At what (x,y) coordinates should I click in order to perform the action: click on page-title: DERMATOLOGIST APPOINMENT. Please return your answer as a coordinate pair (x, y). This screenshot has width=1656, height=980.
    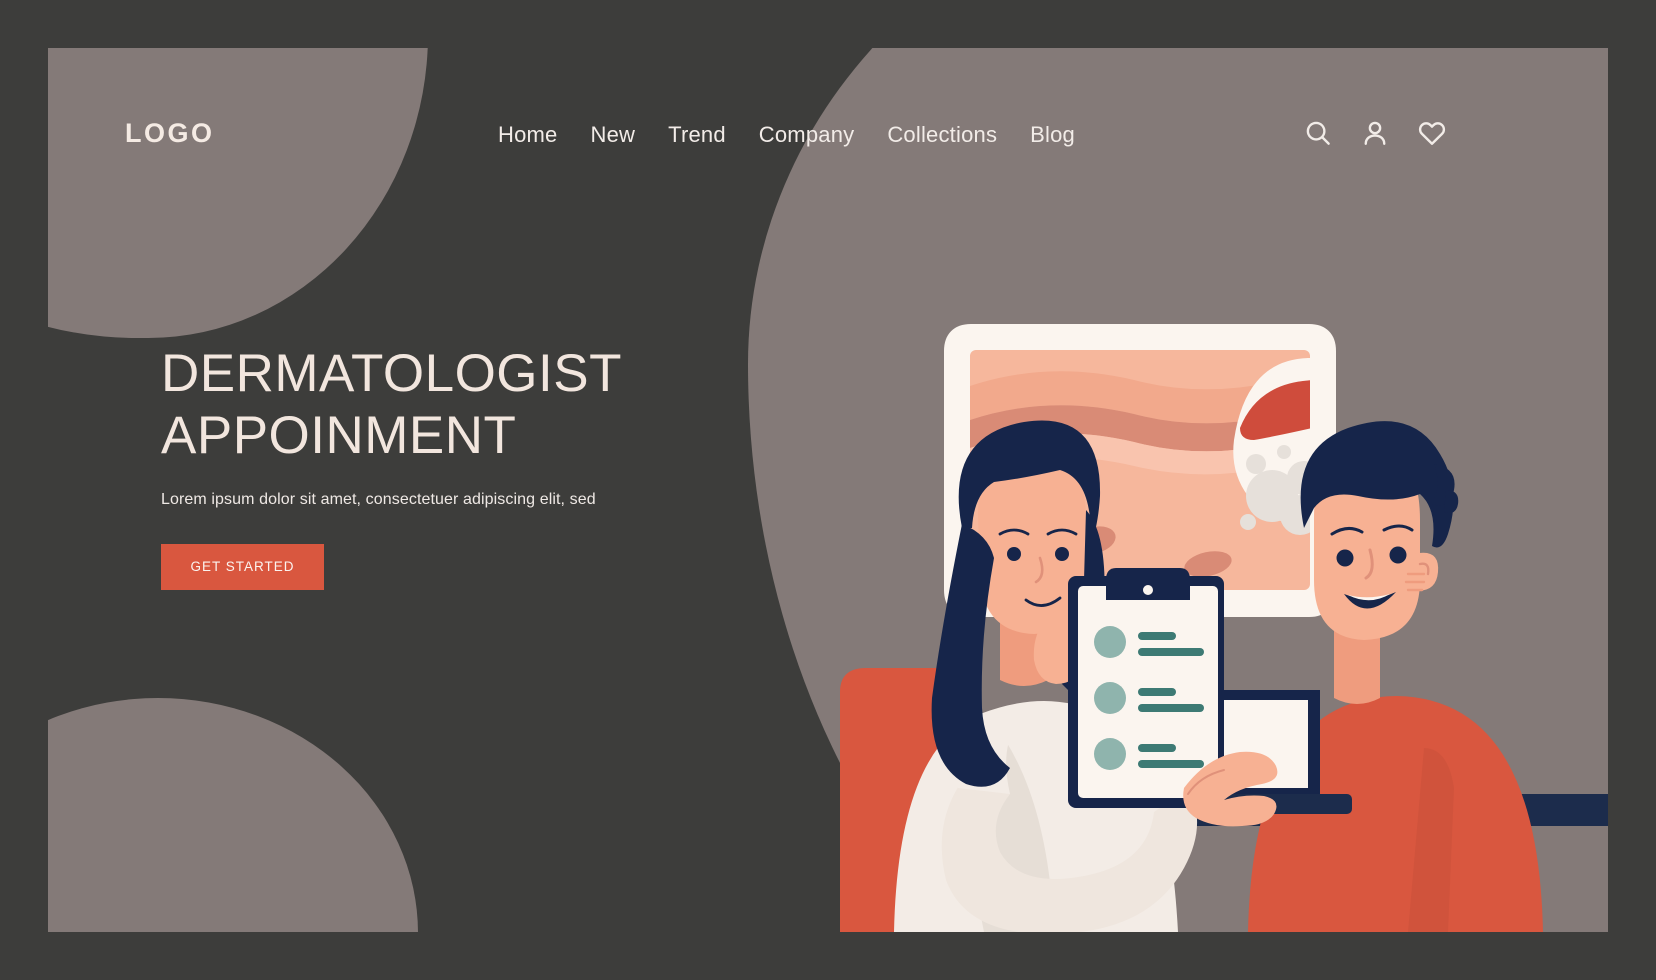
    Looking at the image, I should click on (391, 404).